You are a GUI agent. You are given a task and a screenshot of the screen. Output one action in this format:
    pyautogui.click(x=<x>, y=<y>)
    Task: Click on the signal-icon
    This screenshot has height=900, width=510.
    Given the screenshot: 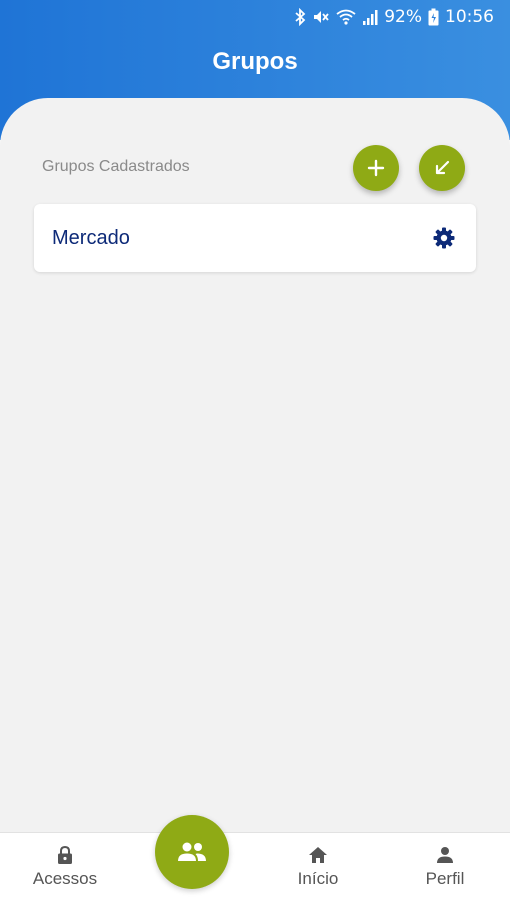 What is the action you would take?
    pyautogui.click(x=370, y=17)
    